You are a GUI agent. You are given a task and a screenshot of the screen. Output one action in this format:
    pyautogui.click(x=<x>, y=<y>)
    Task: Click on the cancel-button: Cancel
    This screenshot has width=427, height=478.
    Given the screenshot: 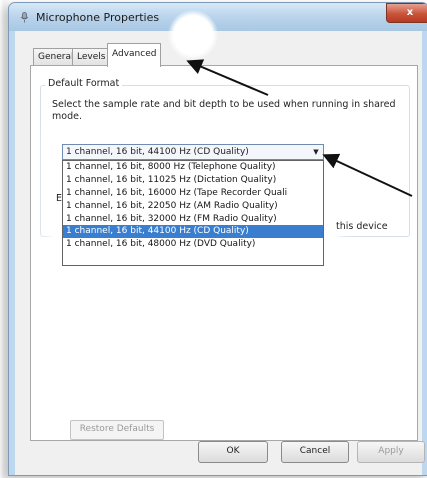 What is the action you would take?
    pyautogui.click(x=315, y=452)
    